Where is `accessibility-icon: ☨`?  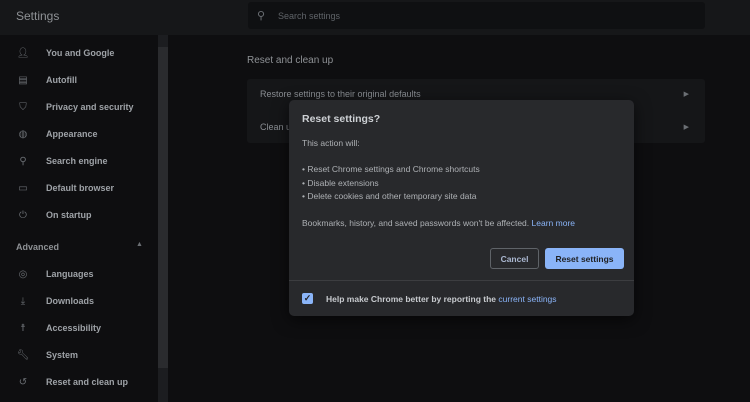
accessibility-icon: ☨ is located at coordinates (23, 328).